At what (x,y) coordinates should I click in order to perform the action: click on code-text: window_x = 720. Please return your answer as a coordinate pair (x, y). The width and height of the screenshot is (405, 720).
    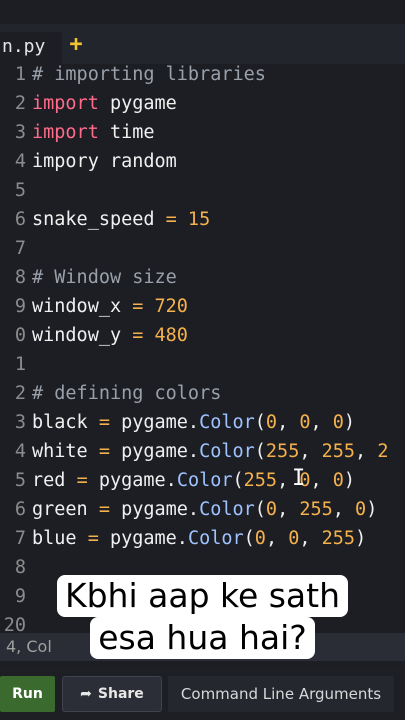
    Looking at the image, I should click on (110, 306).